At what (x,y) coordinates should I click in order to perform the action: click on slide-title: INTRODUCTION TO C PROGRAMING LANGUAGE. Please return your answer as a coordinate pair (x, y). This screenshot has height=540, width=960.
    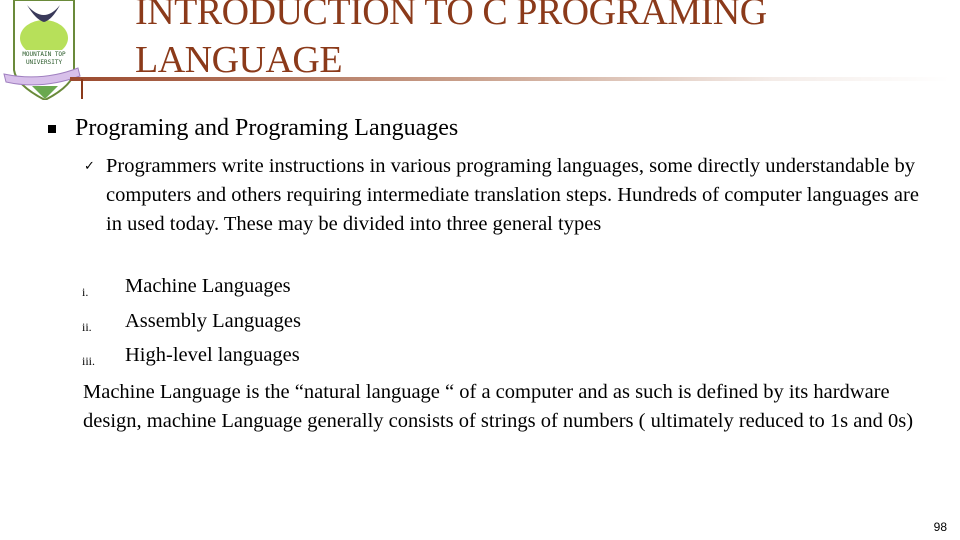
    Looking at the image, I should click on (451, 40).